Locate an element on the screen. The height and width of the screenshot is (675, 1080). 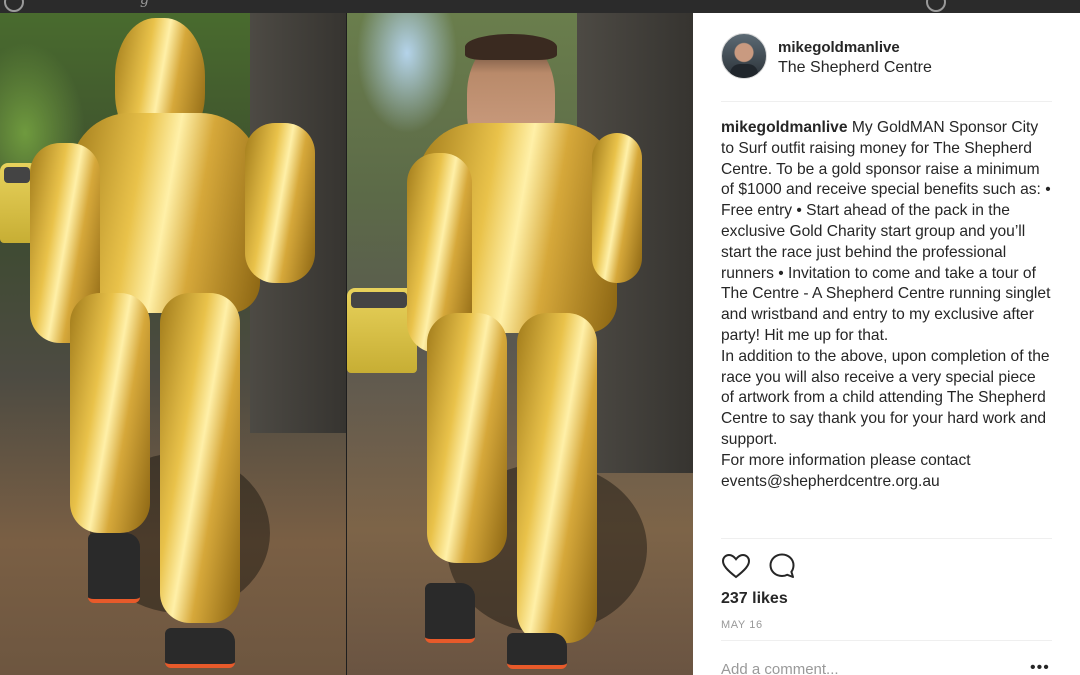
action-bar is located at coordinates (781, 566).